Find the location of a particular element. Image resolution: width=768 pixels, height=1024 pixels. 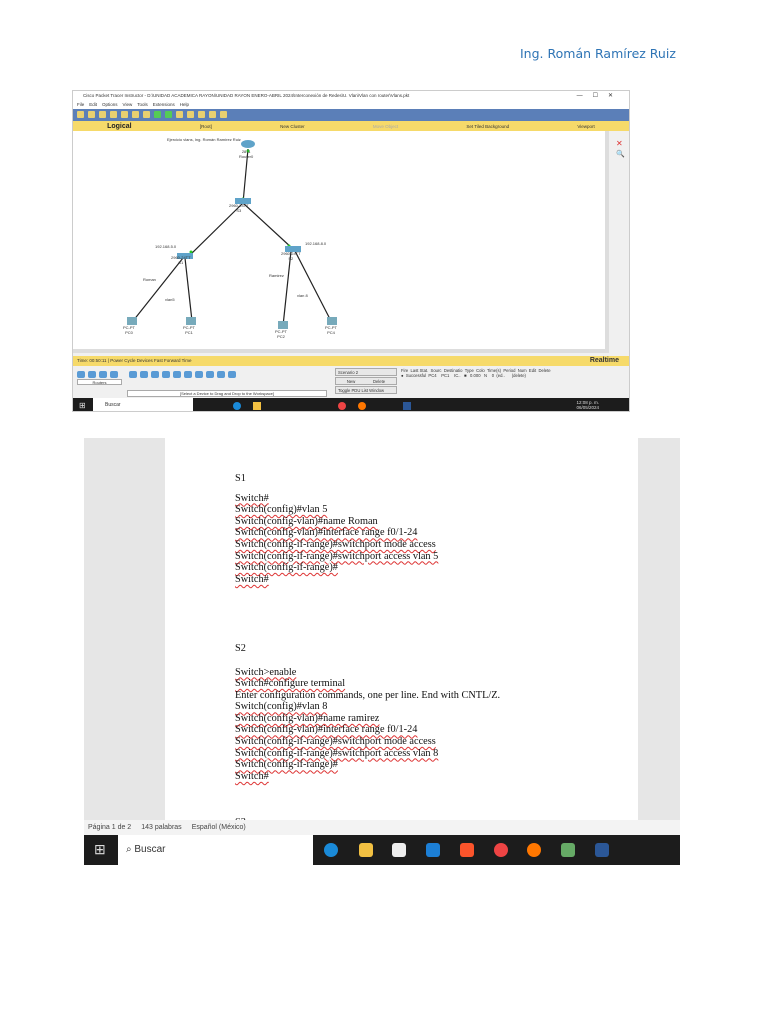

redo-icon is located at coordinates (168, 114).